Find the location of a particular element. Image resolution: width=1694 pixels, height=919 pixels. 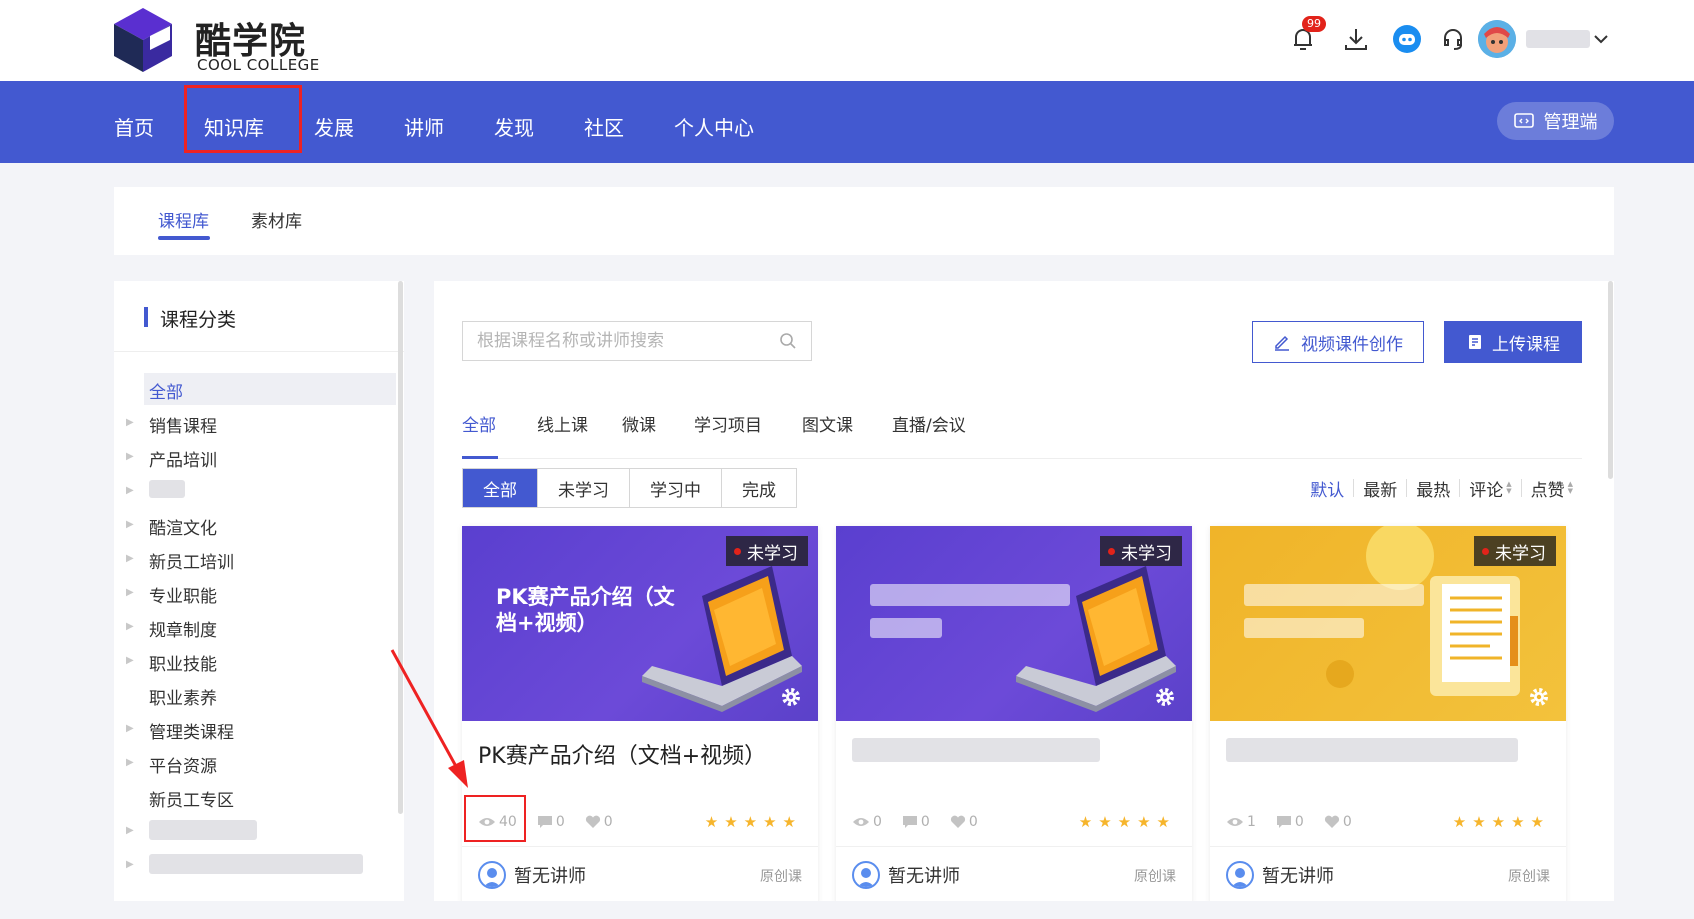

cover-title-blurred is located at coordinates (1334, 614).